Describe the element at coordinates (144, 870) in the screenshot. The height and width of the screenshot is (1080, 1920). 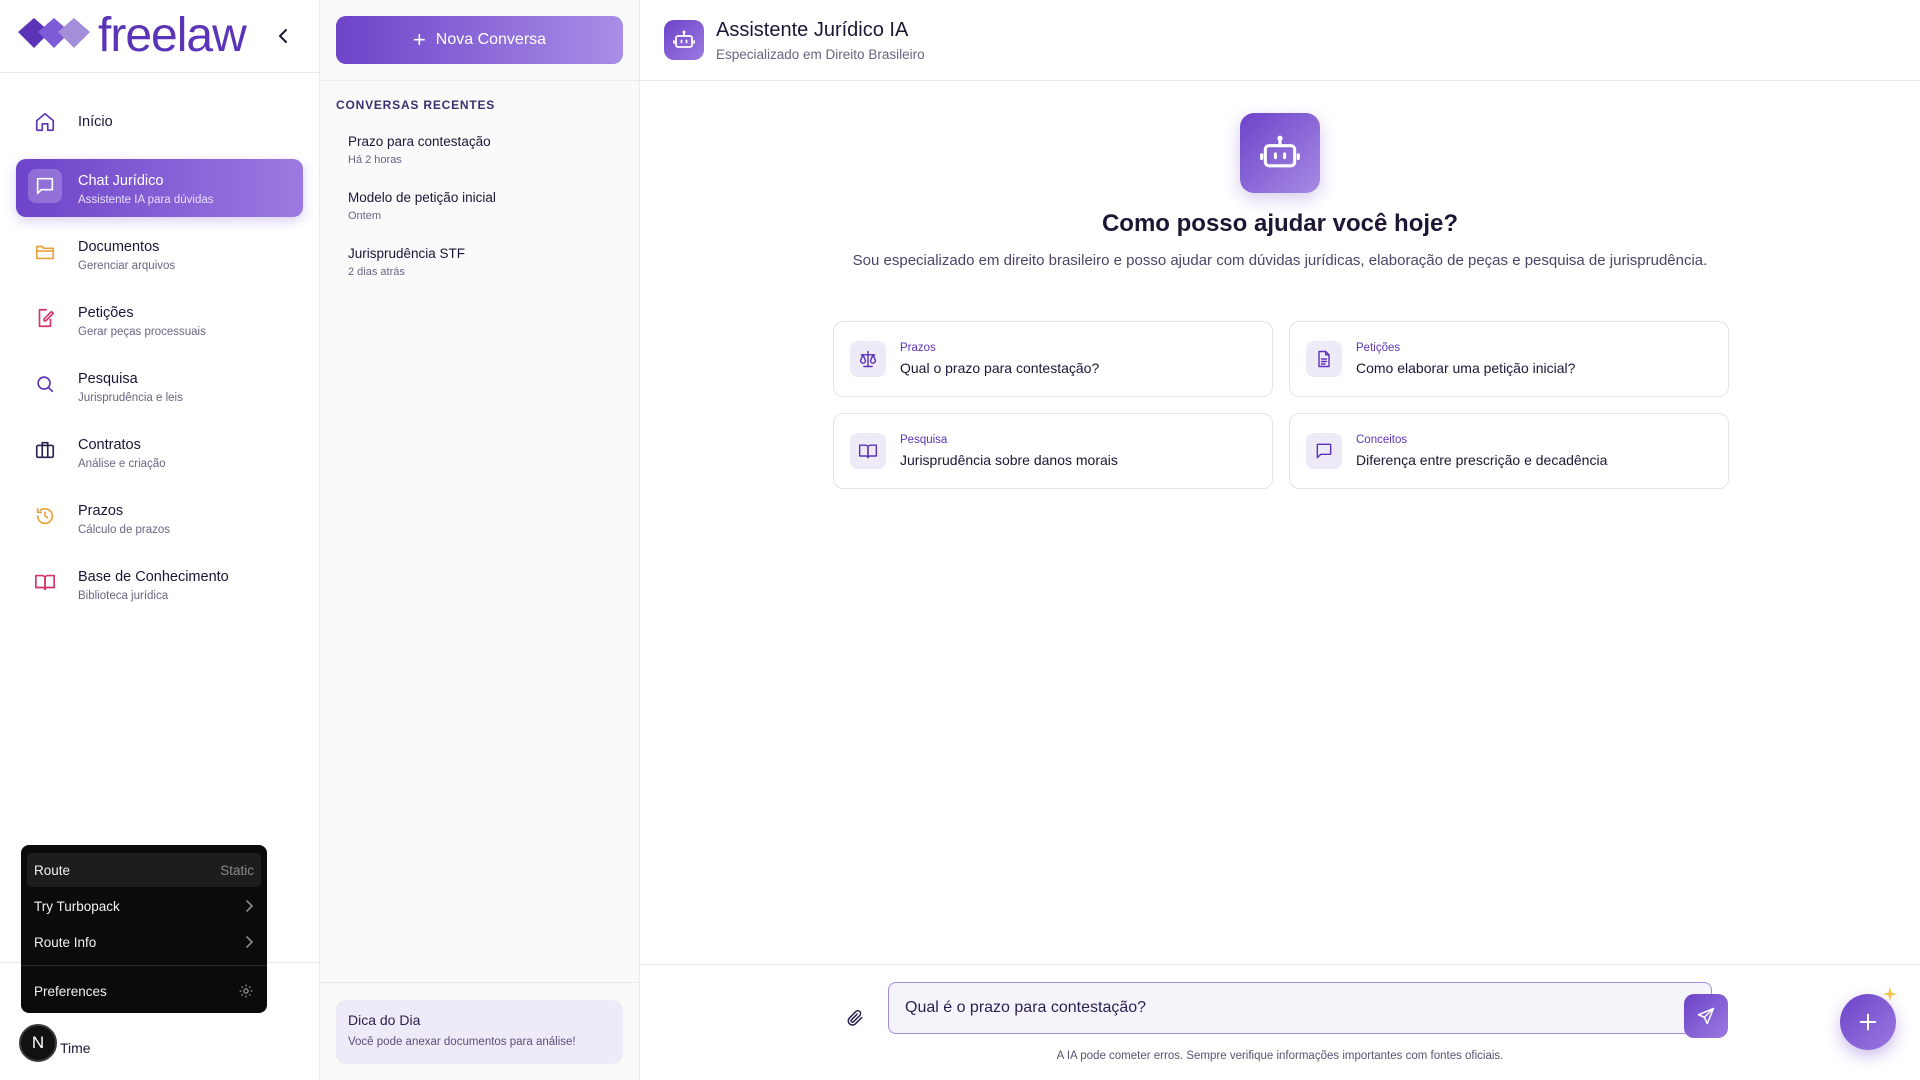
I see `dev-menu-route: Route Static` at that location.